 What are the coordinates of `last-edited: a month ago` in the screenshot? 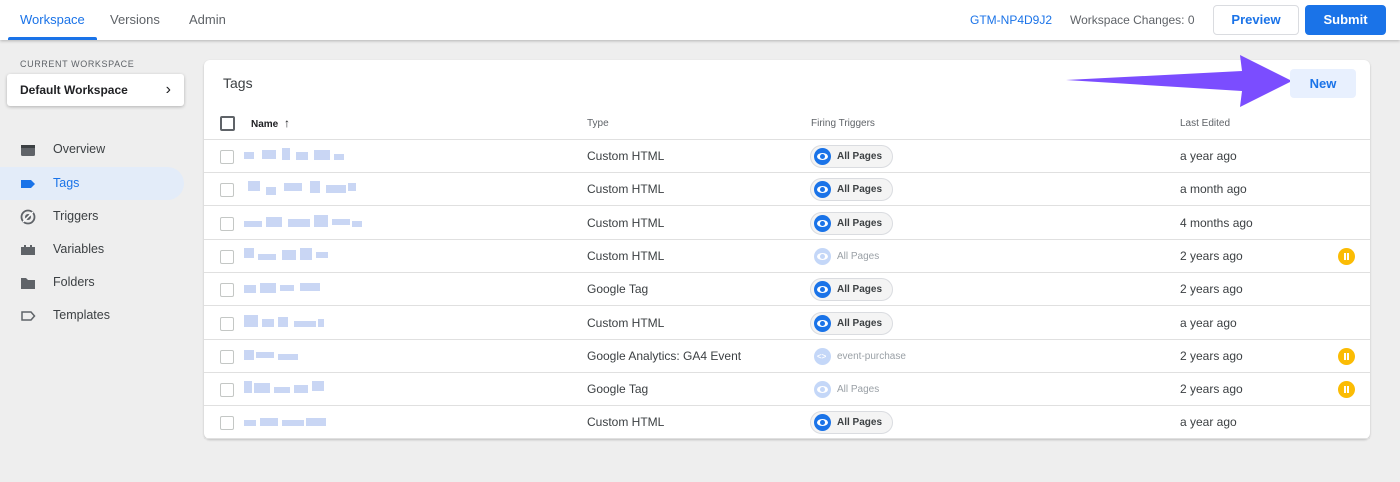 It's located at (1213, 189).